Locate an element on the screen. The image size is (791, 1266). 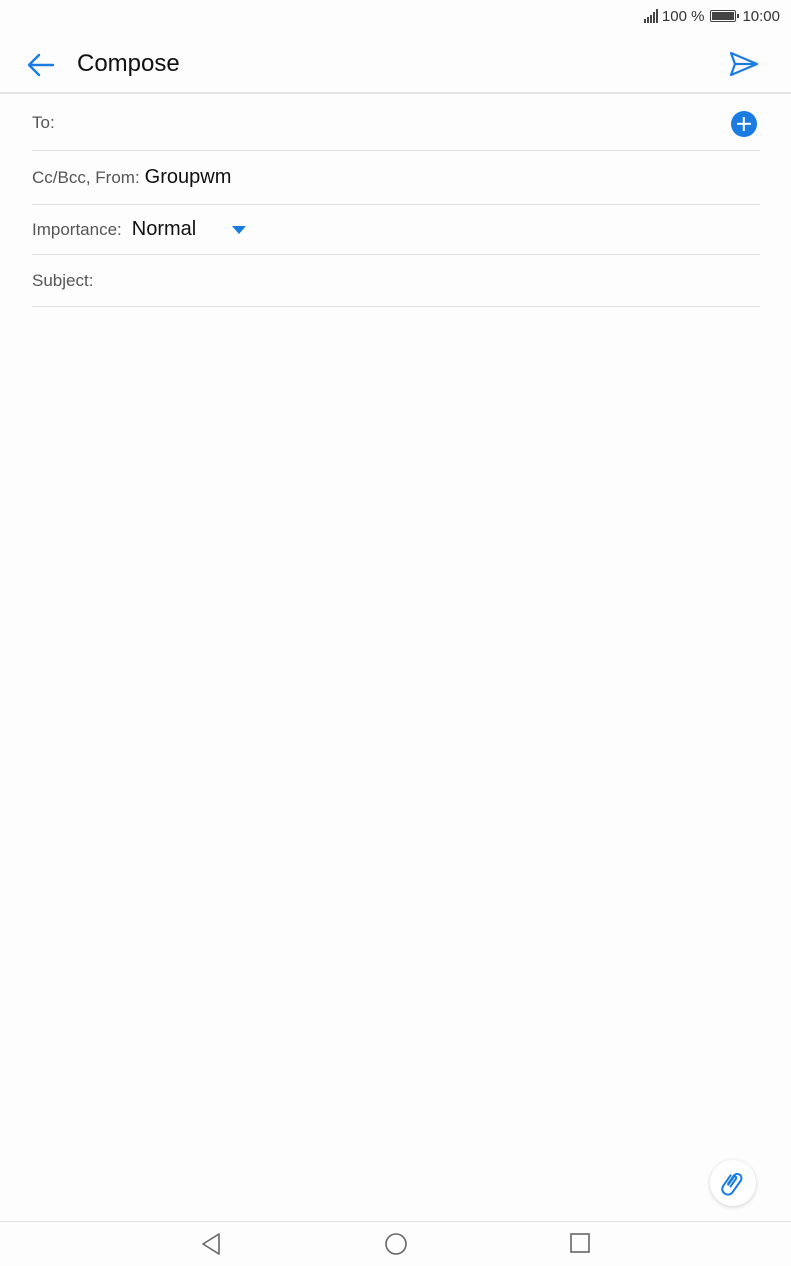
send-icon is located at coordinates (744, 64).